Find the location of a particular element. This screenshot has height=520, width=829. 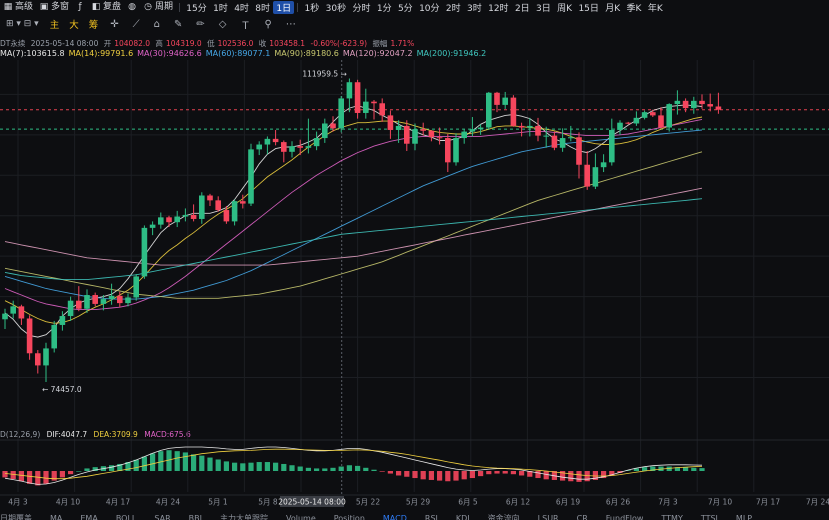

timeframe-10分: 10分 is located at coordinates (429, 7).